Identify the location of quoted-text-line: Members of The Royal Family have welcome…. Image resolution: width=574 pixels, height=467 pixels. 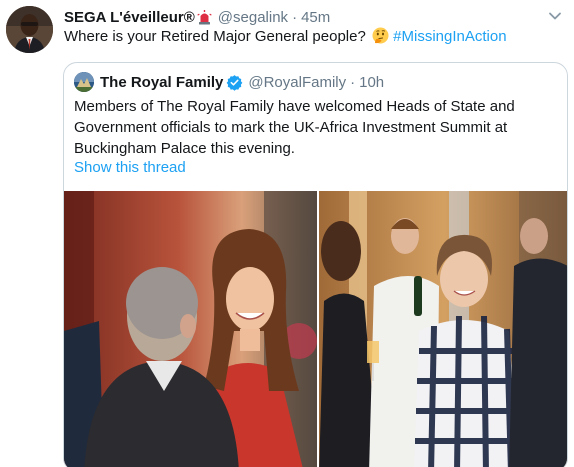
(294, 106).